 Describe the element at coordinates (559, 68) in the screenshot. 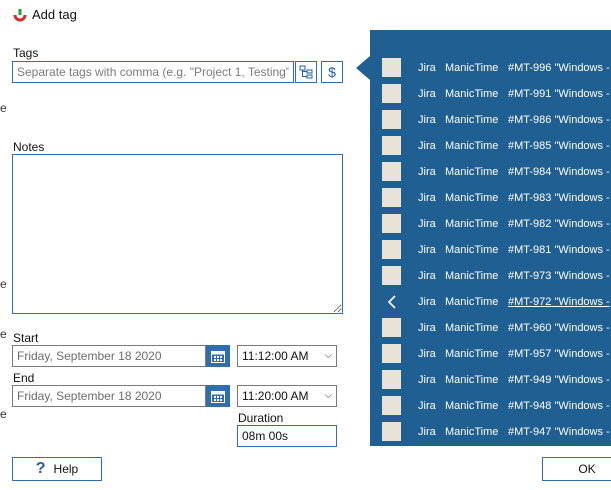

I see `suggestion-text: #MT-996 "Windows -` at that location.